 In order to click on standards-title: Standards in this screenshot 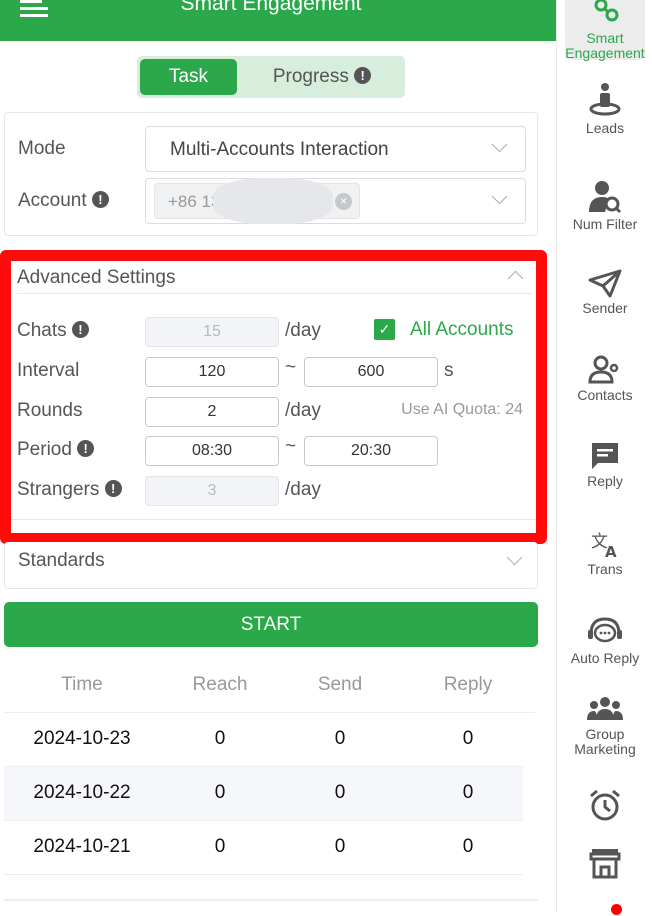, I will do `click(61, 560)`.